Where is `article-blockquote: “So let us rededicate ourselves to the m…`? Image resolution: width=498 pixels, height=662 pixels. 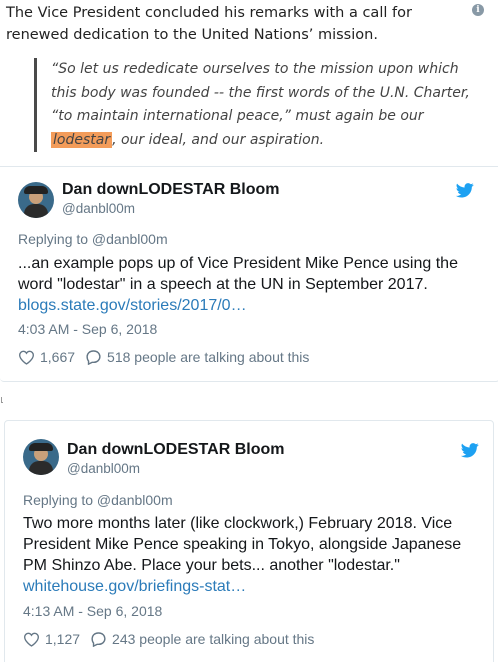 article-blockquote: “So let us rededicate ourselves to the m… is located at coordinates (254, 105).